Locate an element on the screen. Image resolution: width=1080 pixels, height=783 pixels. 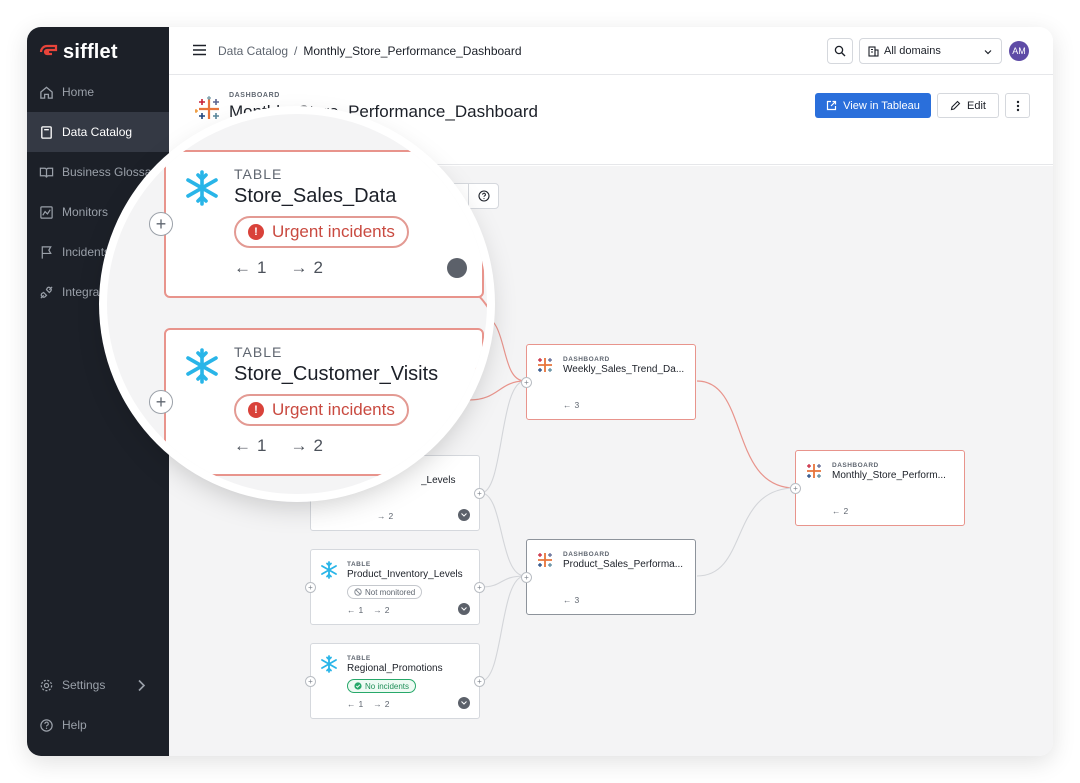
sidebar-item-label: Monitors is located at coordinates (85, 212).